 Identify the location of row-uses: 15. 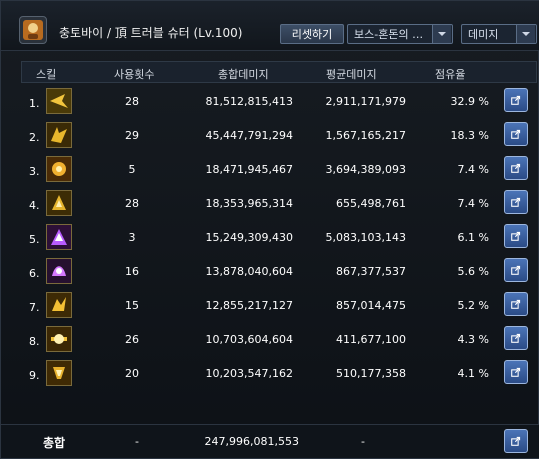
(132, 305).